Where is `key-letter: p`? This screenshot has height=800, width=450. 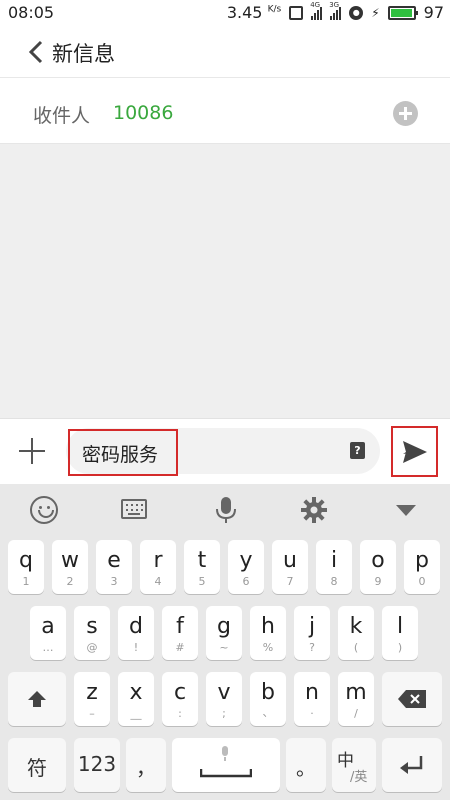
key-letter: p is located at coordinates (422, 560).